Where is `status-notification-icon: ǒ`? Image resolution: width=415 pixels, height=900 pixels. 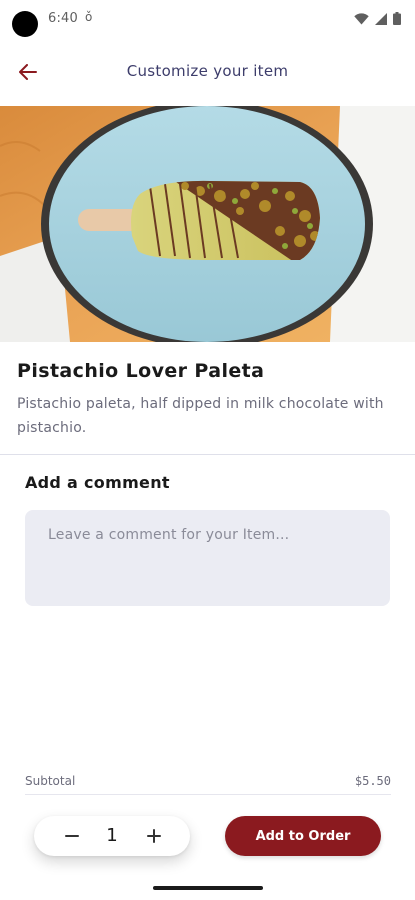
status-notification-icon: ǒ is located at coordinates (89, 17).